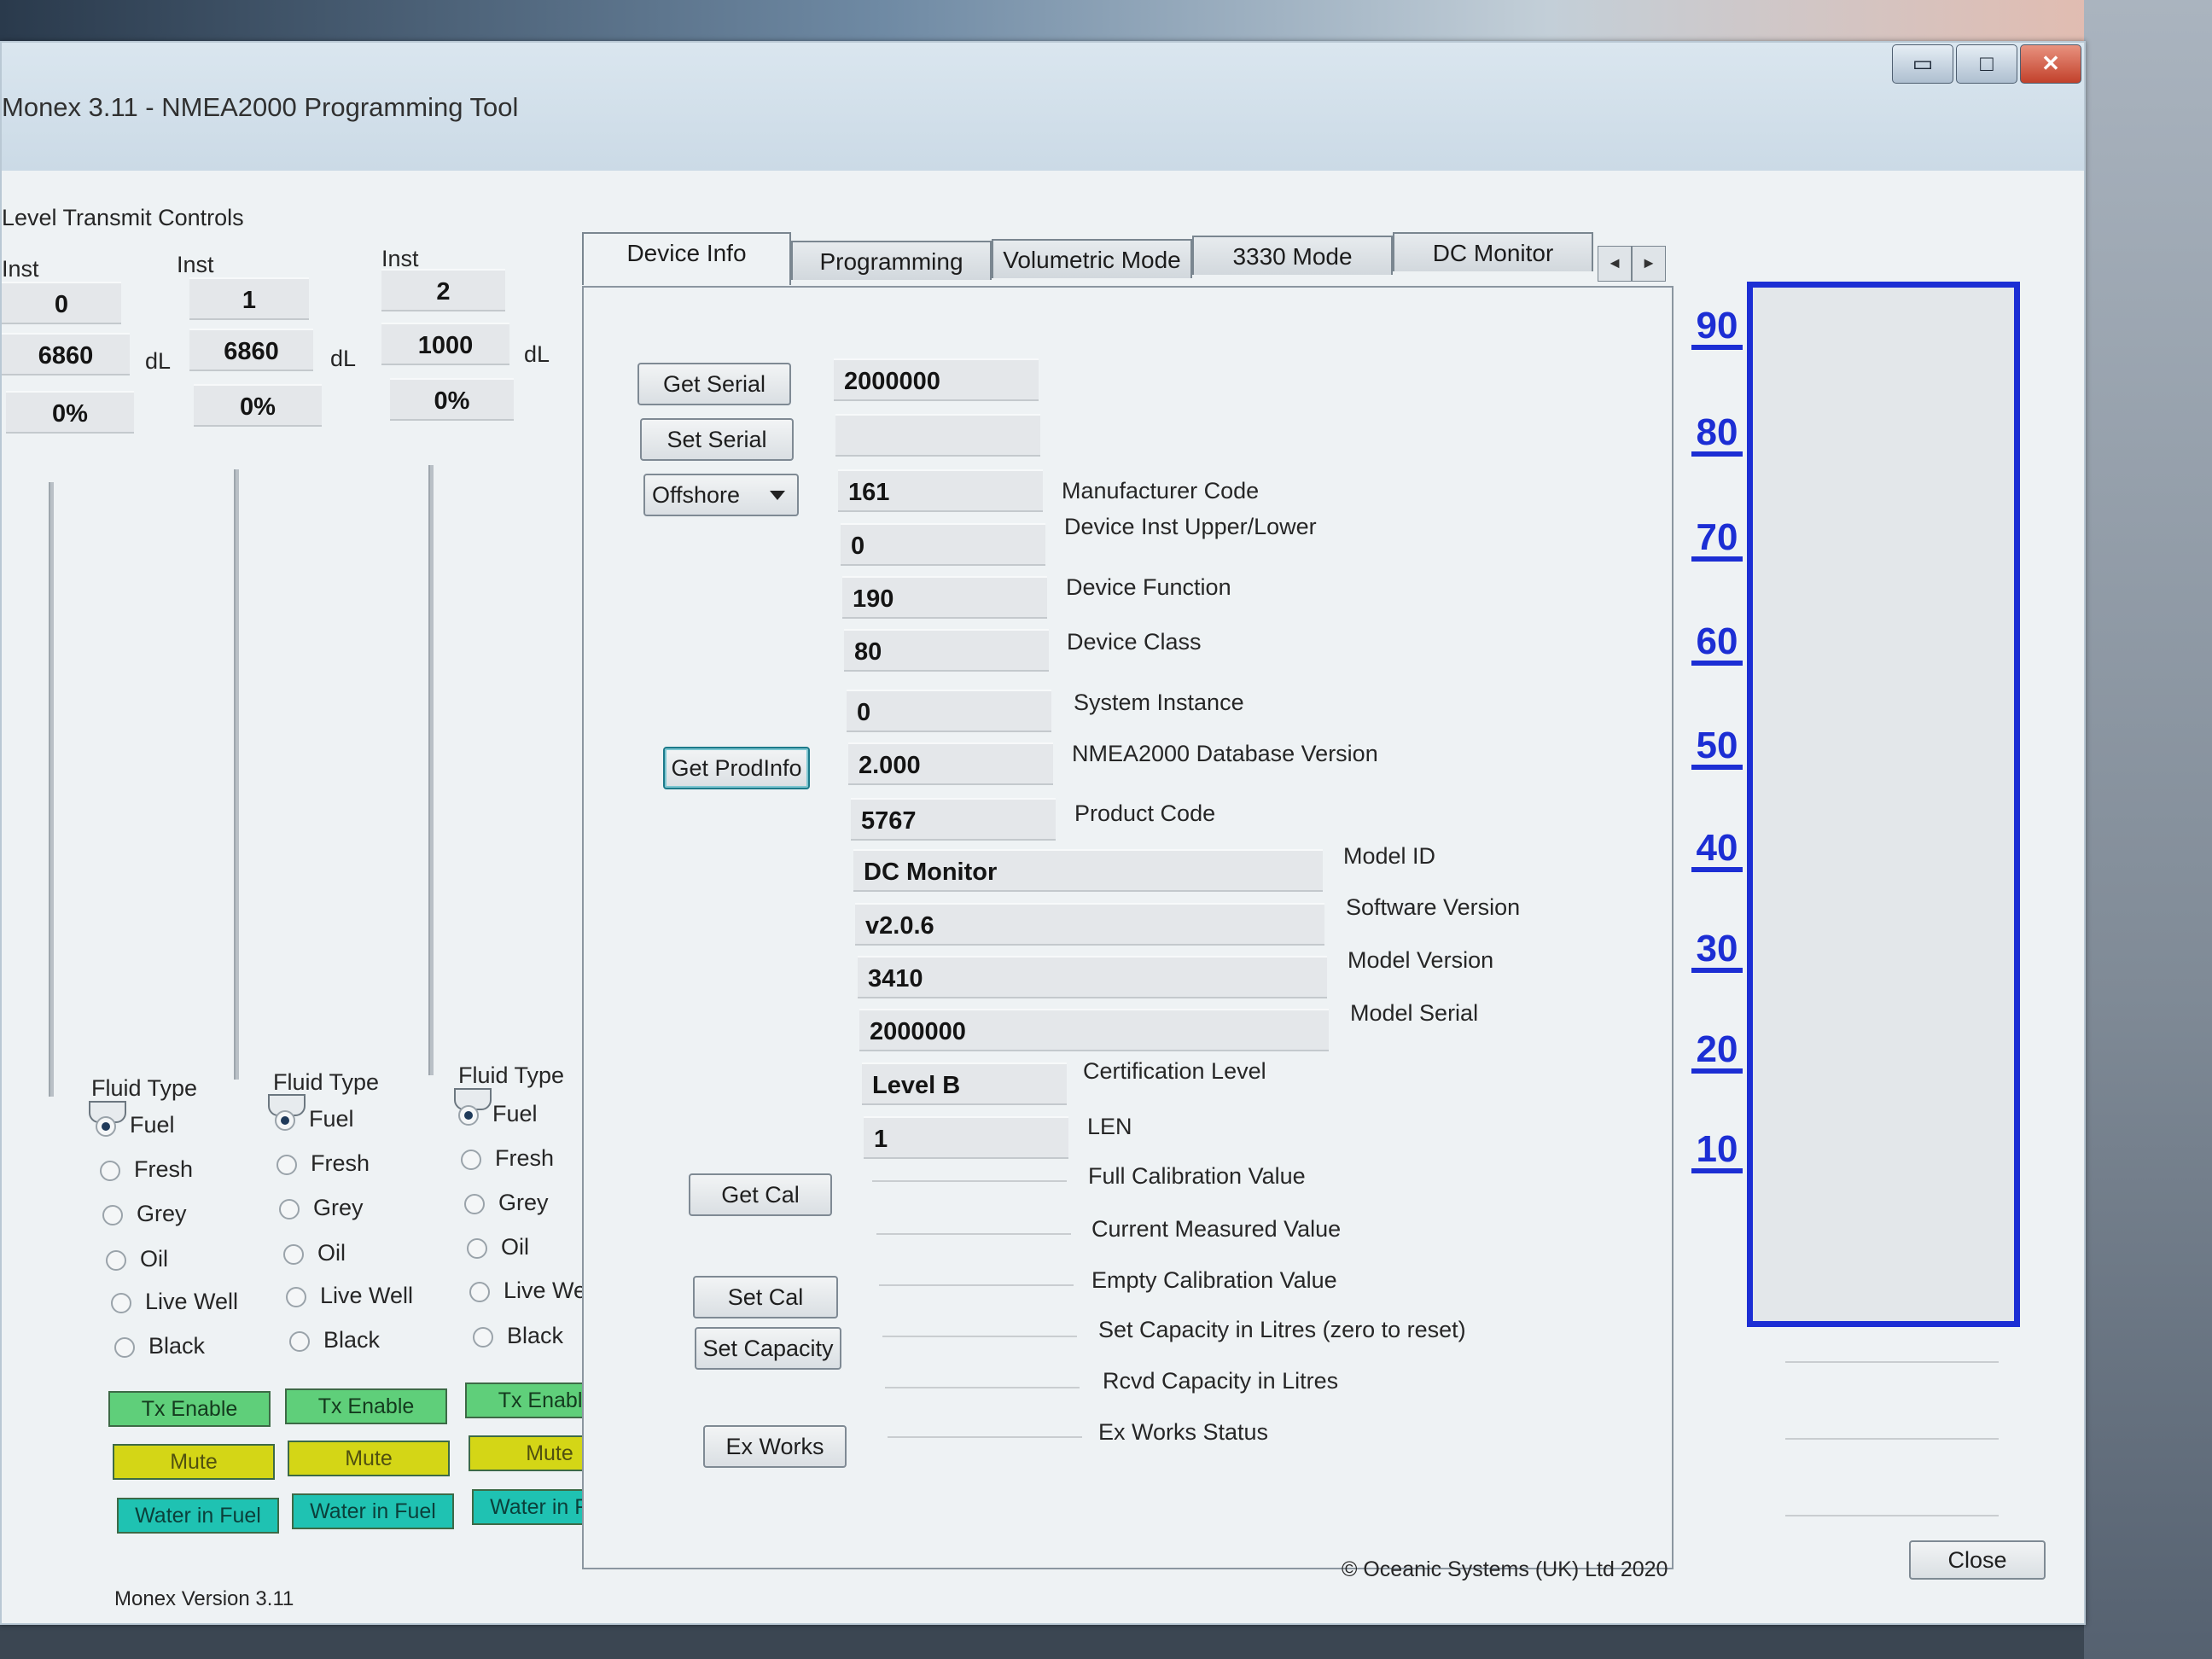 The height and width of the screenshot is (1659, 2212). What do you see at coordinates (498, 1247) in the screenshot?
I see `fluid-oil-radio-2: Oil` at bounding box center [498, 1247].